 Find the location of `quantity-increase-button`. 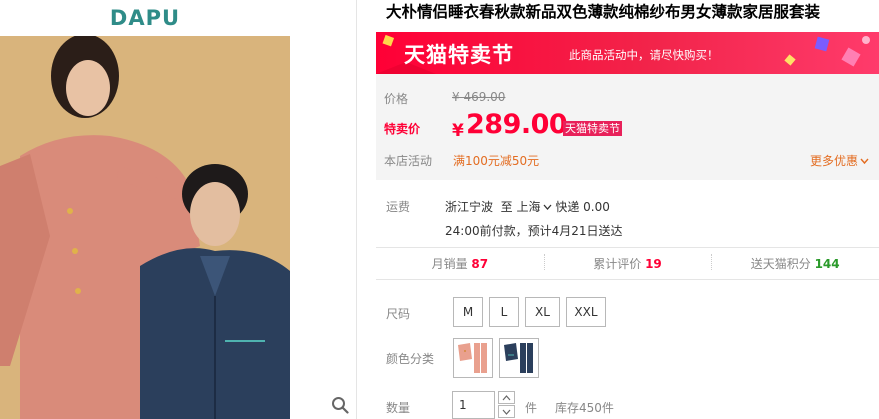

quantity-increase-button is located at coordinates (506, 397).